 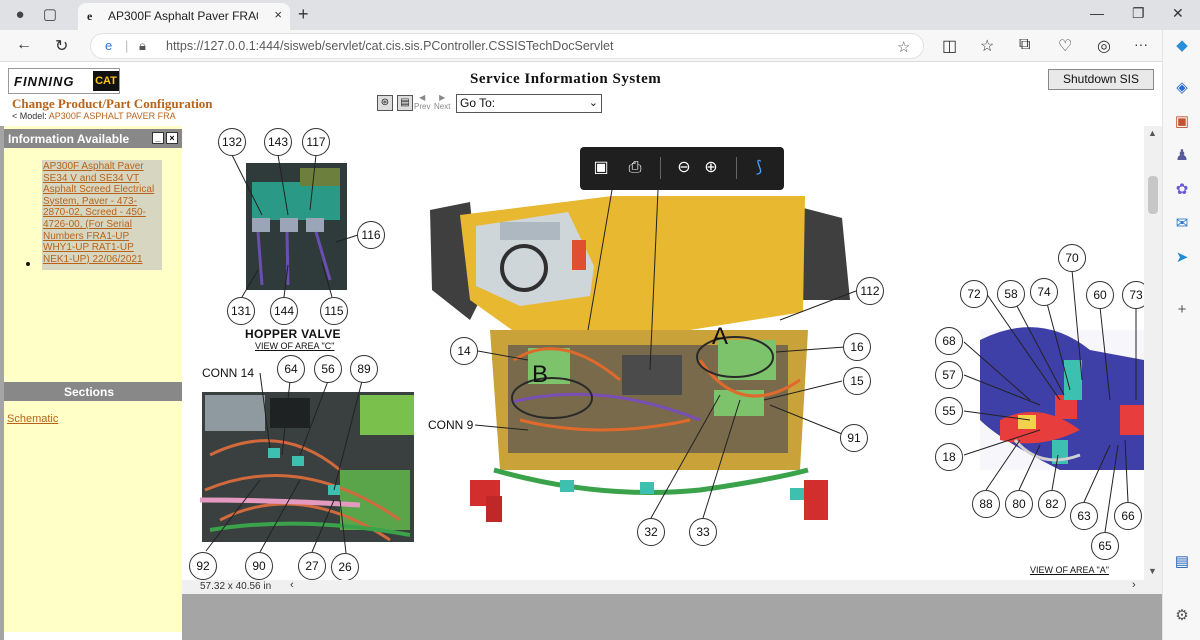 What do you see at coordinates (371, 235) in the screenshot?
I see `callout: 116` at bounding box center [371, 235].